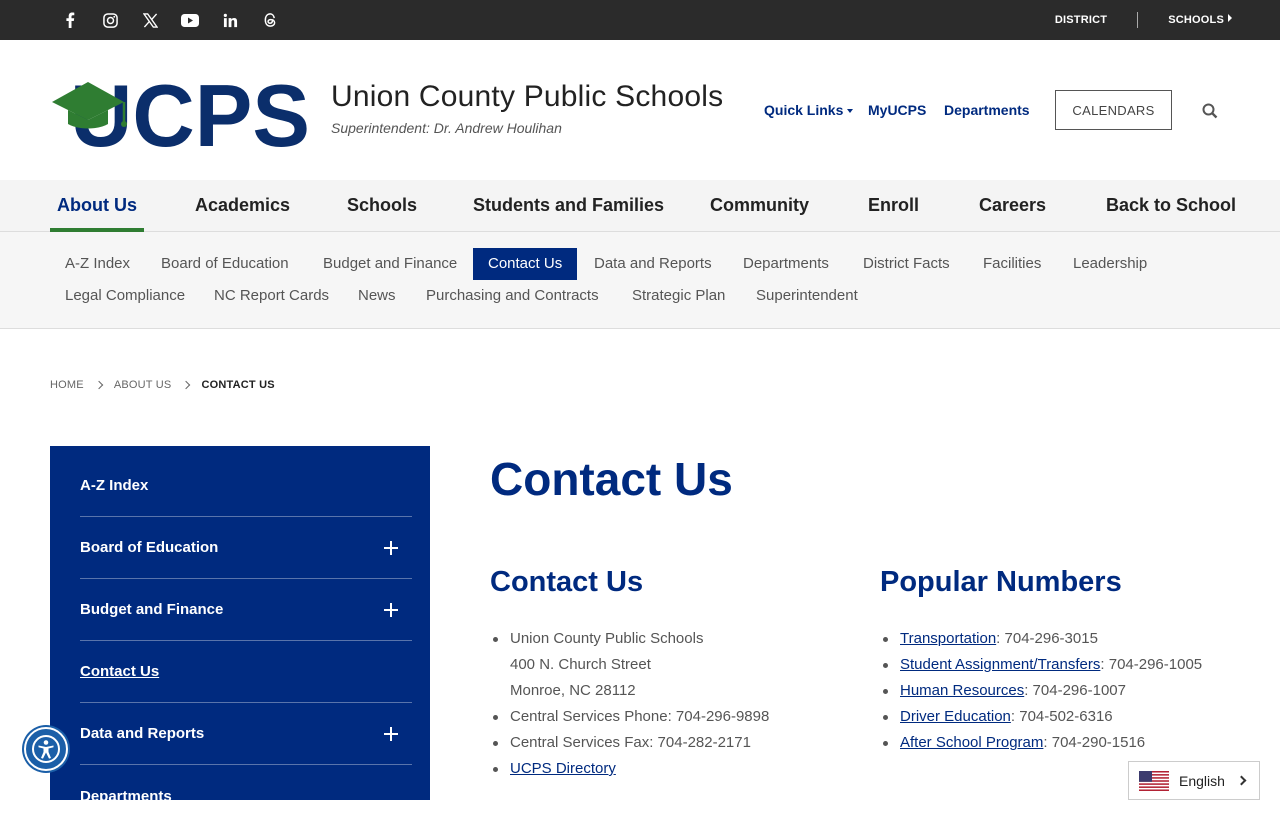 The height and width of the screenshot is (827, 1280). Describe the element at coordinates (377, 296) in the screenshot. I see `subnav-news: News` at that location.